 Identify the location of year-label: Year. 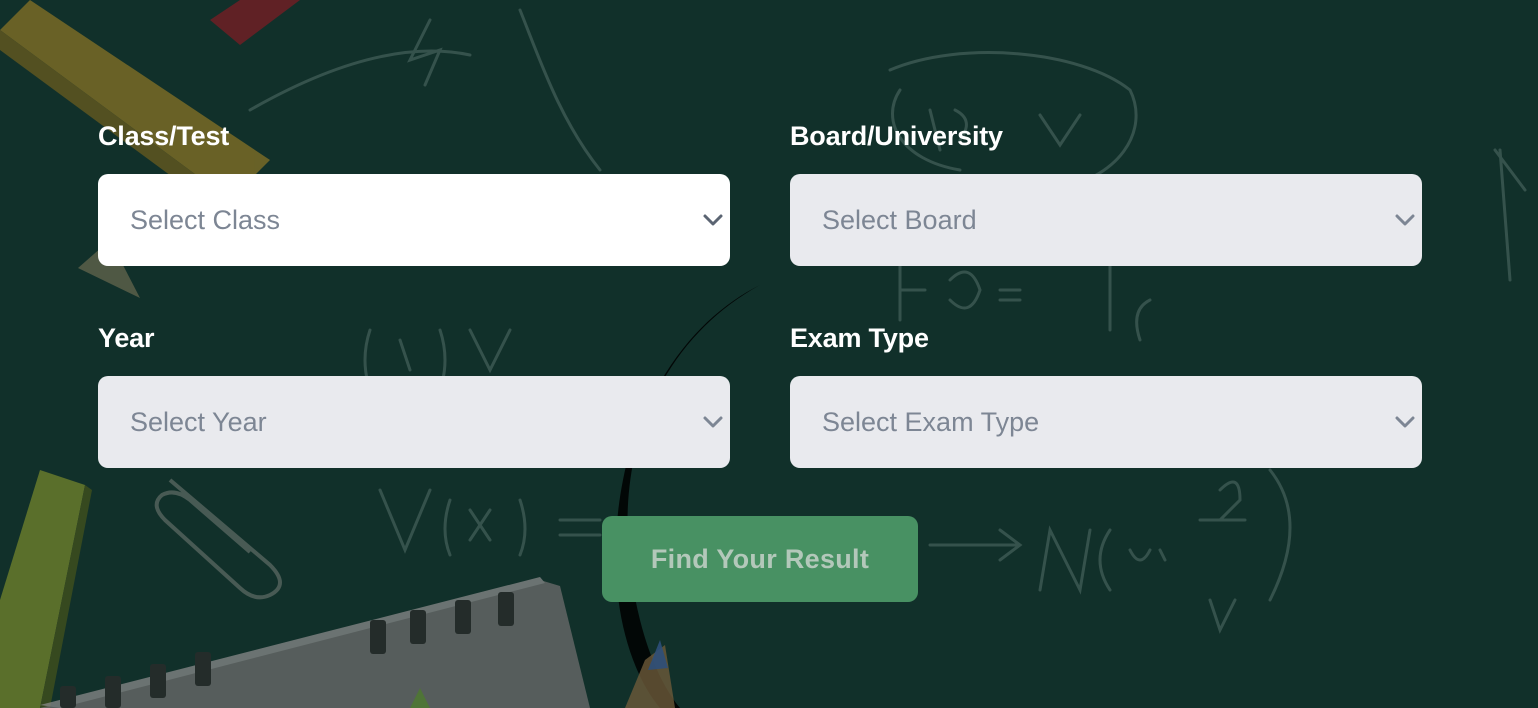
(126, 338).